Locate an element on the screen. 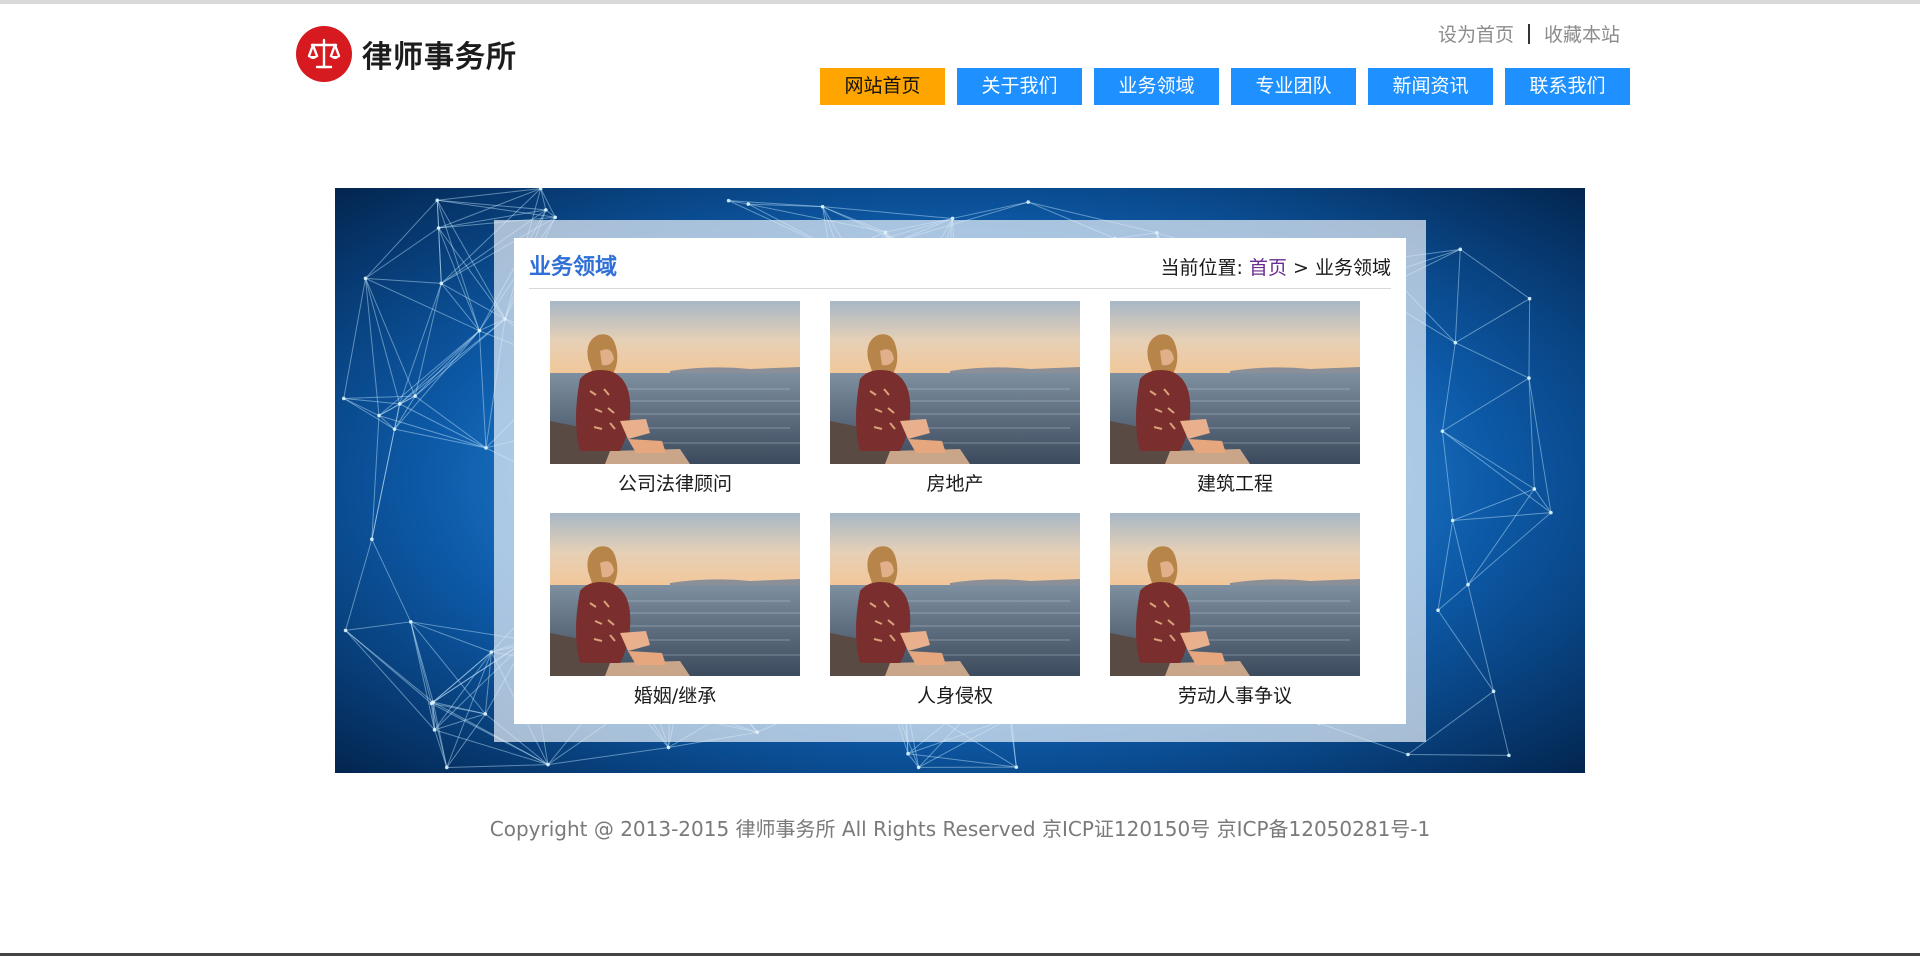 The height and width of the screenshot is (956, 1920). practice-area-label: 劳动人事争议 is located at coordinates (1235, 696).